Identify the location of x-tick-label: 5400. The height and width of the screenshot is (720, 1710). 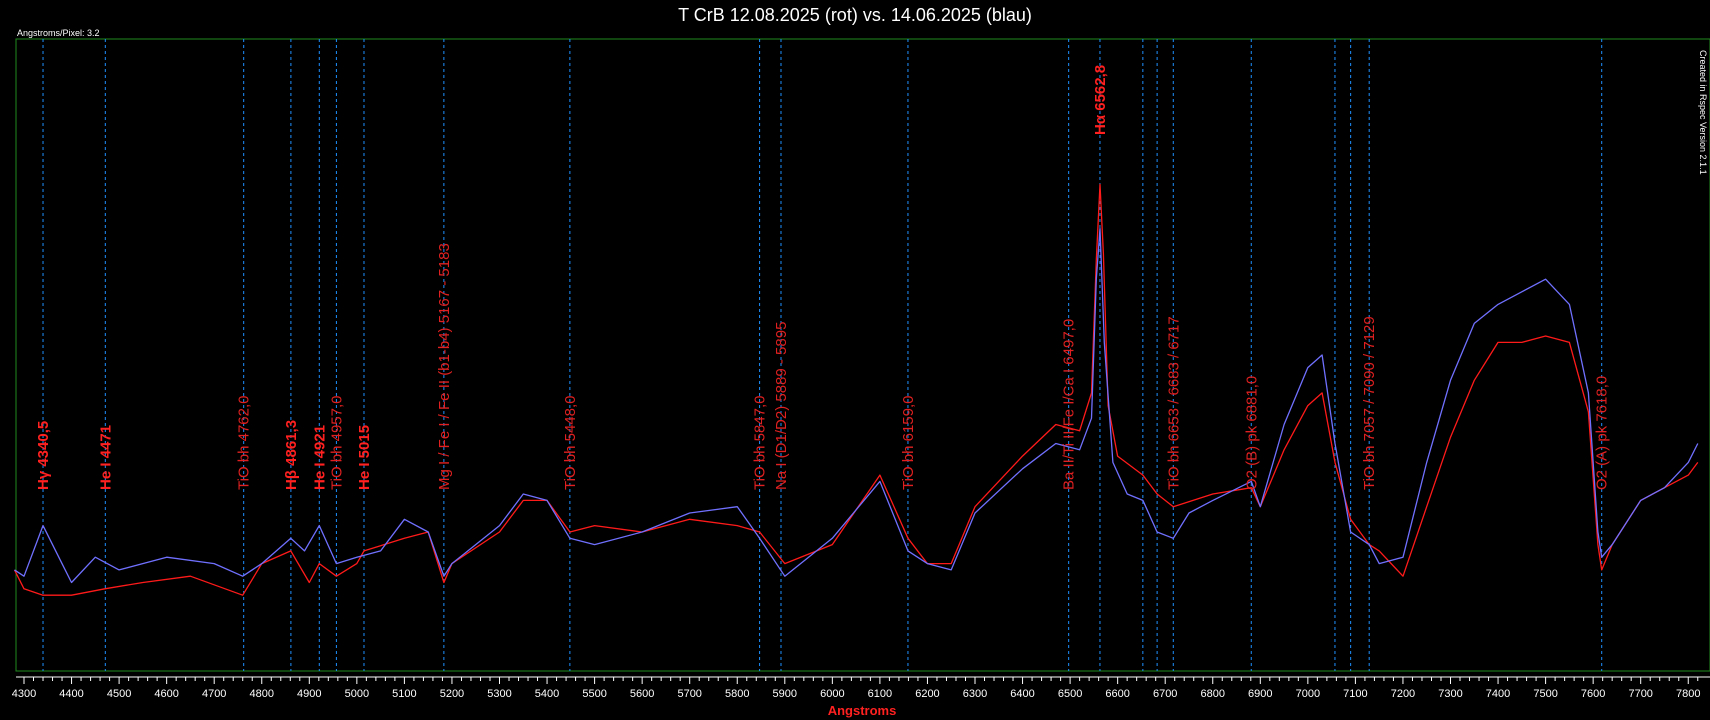
(547, 694).